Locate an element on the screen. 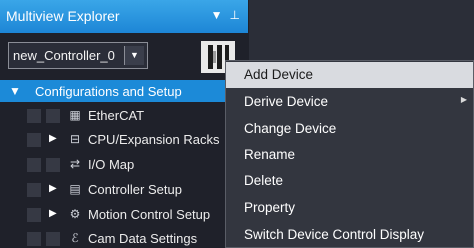 Image resolution: width=474 pixels, height=248 pixels. menu-item-property: Property is located at coordinates (349, 208).